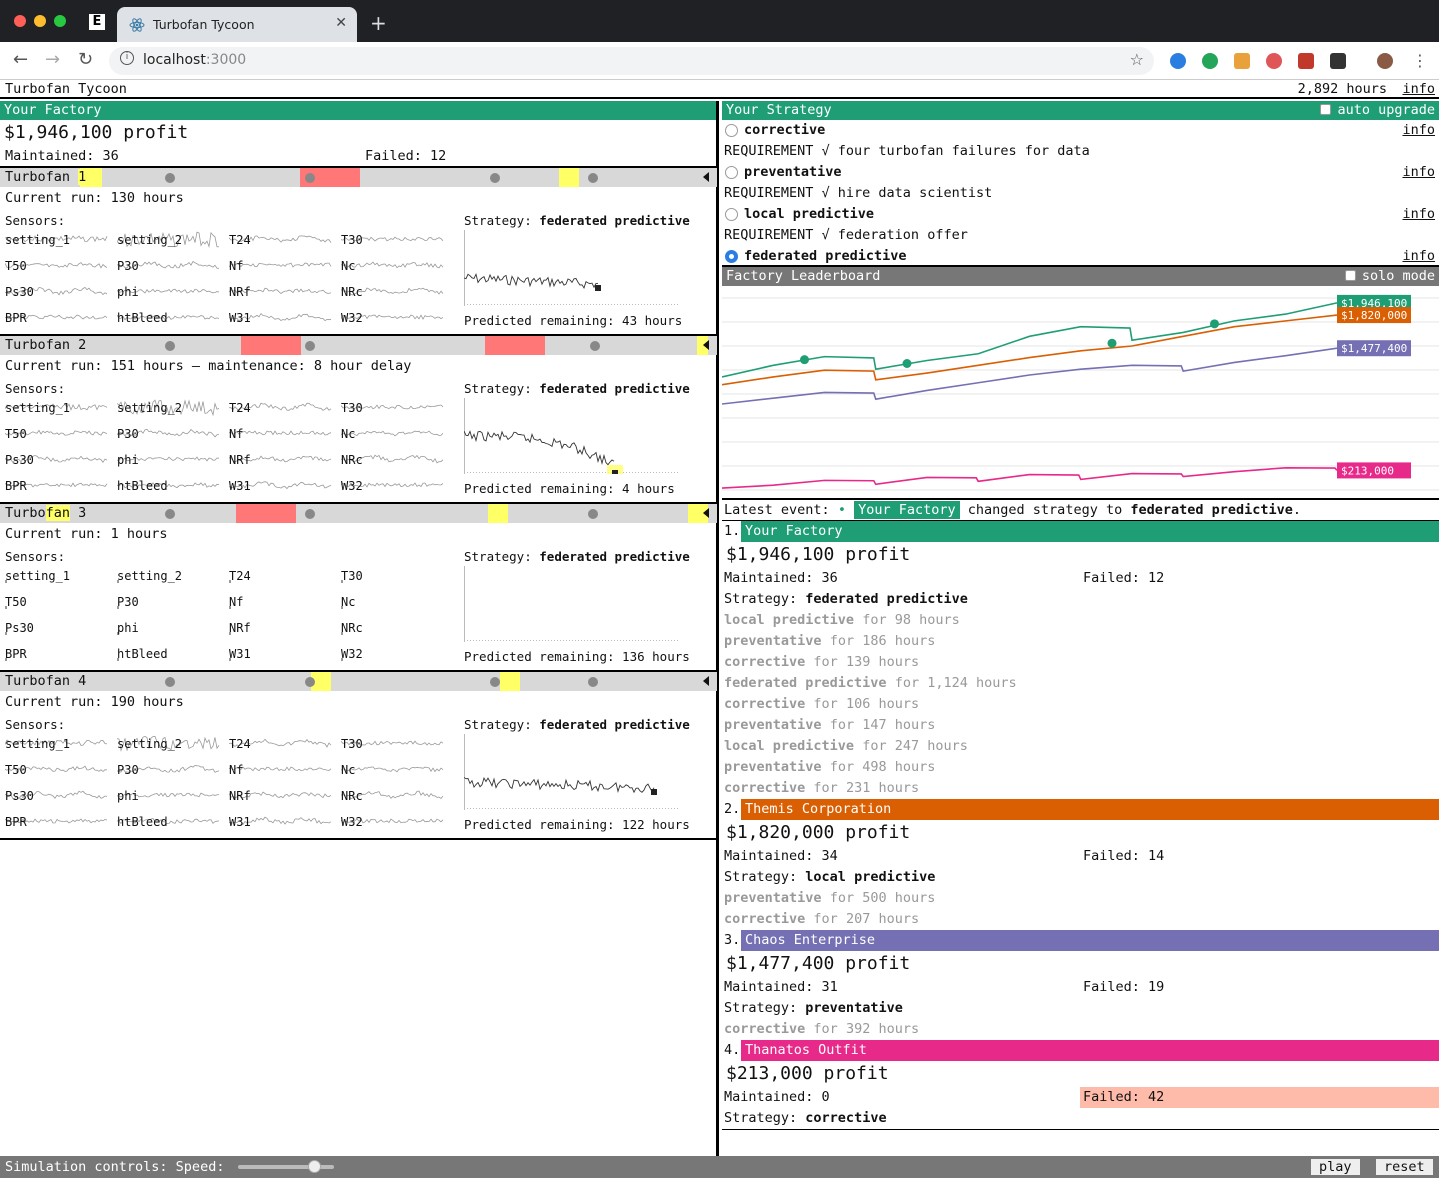 This screenshot has width=1439, height=1178. I want to click on menu-kebab-icon: ⋮, so click(1420, 60).